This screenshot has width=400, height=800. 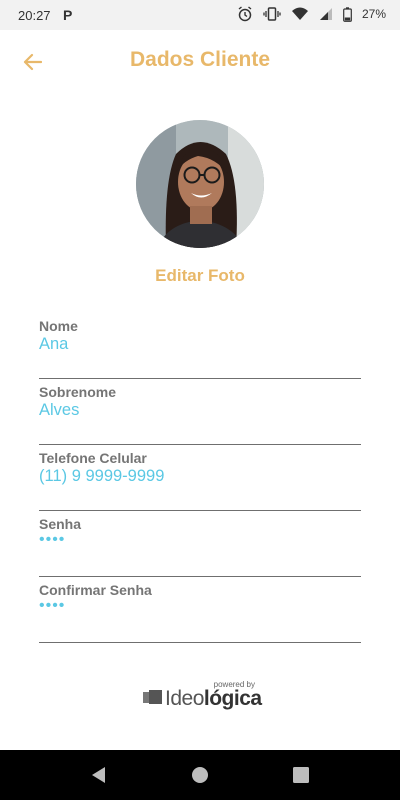 What do you see at coordinates (152, 697) in the screenshot?
I see `logo-mark-icon` at bounding box center [152, 697].